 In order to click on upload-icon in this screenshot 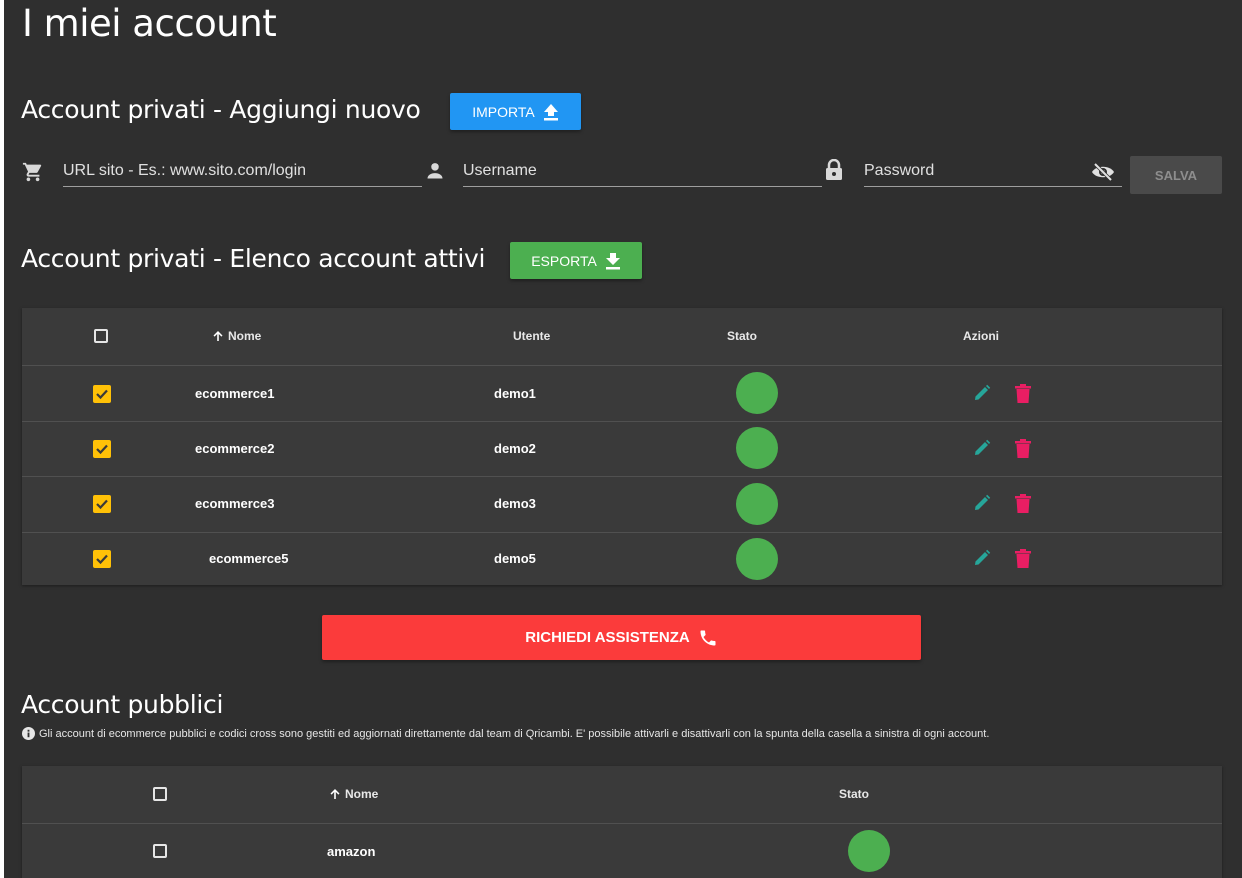, I will do `click(550, 111)`.